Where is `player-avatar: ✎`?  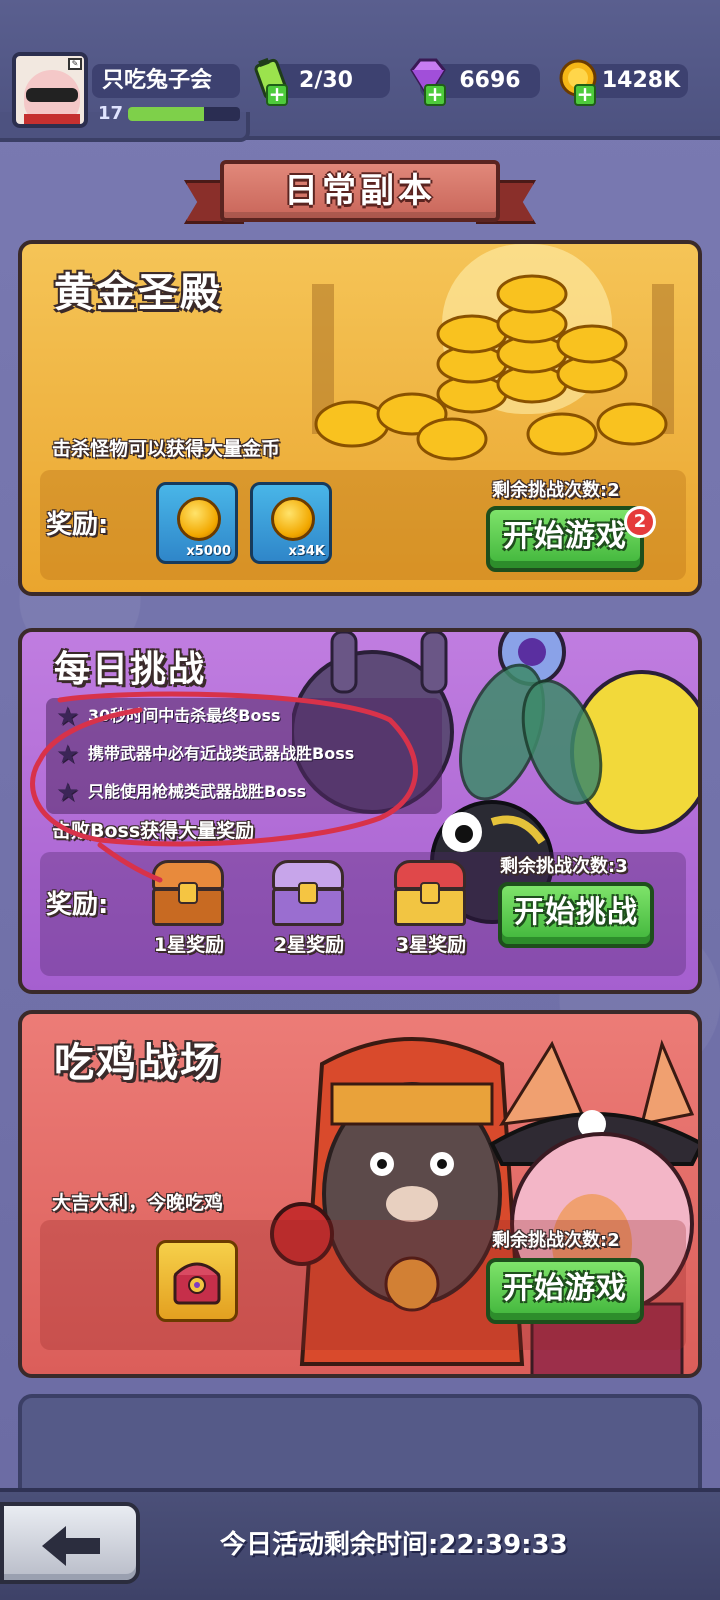 player-avatar: ✎ is located at coordinates (50, 90).